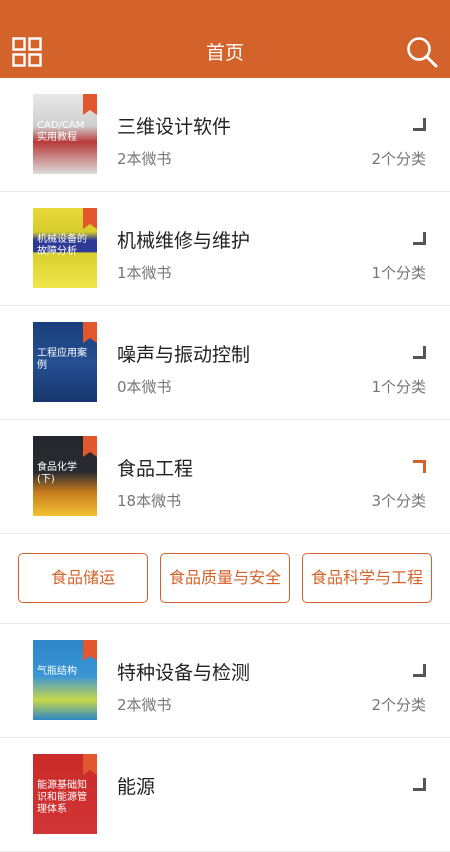 The height and width of the screenshot is (852, 450). Describe the element at coordinates (65, 794) in the screenshot. I see `book-cover: 能源基础知识和能源管理体系` at that location.